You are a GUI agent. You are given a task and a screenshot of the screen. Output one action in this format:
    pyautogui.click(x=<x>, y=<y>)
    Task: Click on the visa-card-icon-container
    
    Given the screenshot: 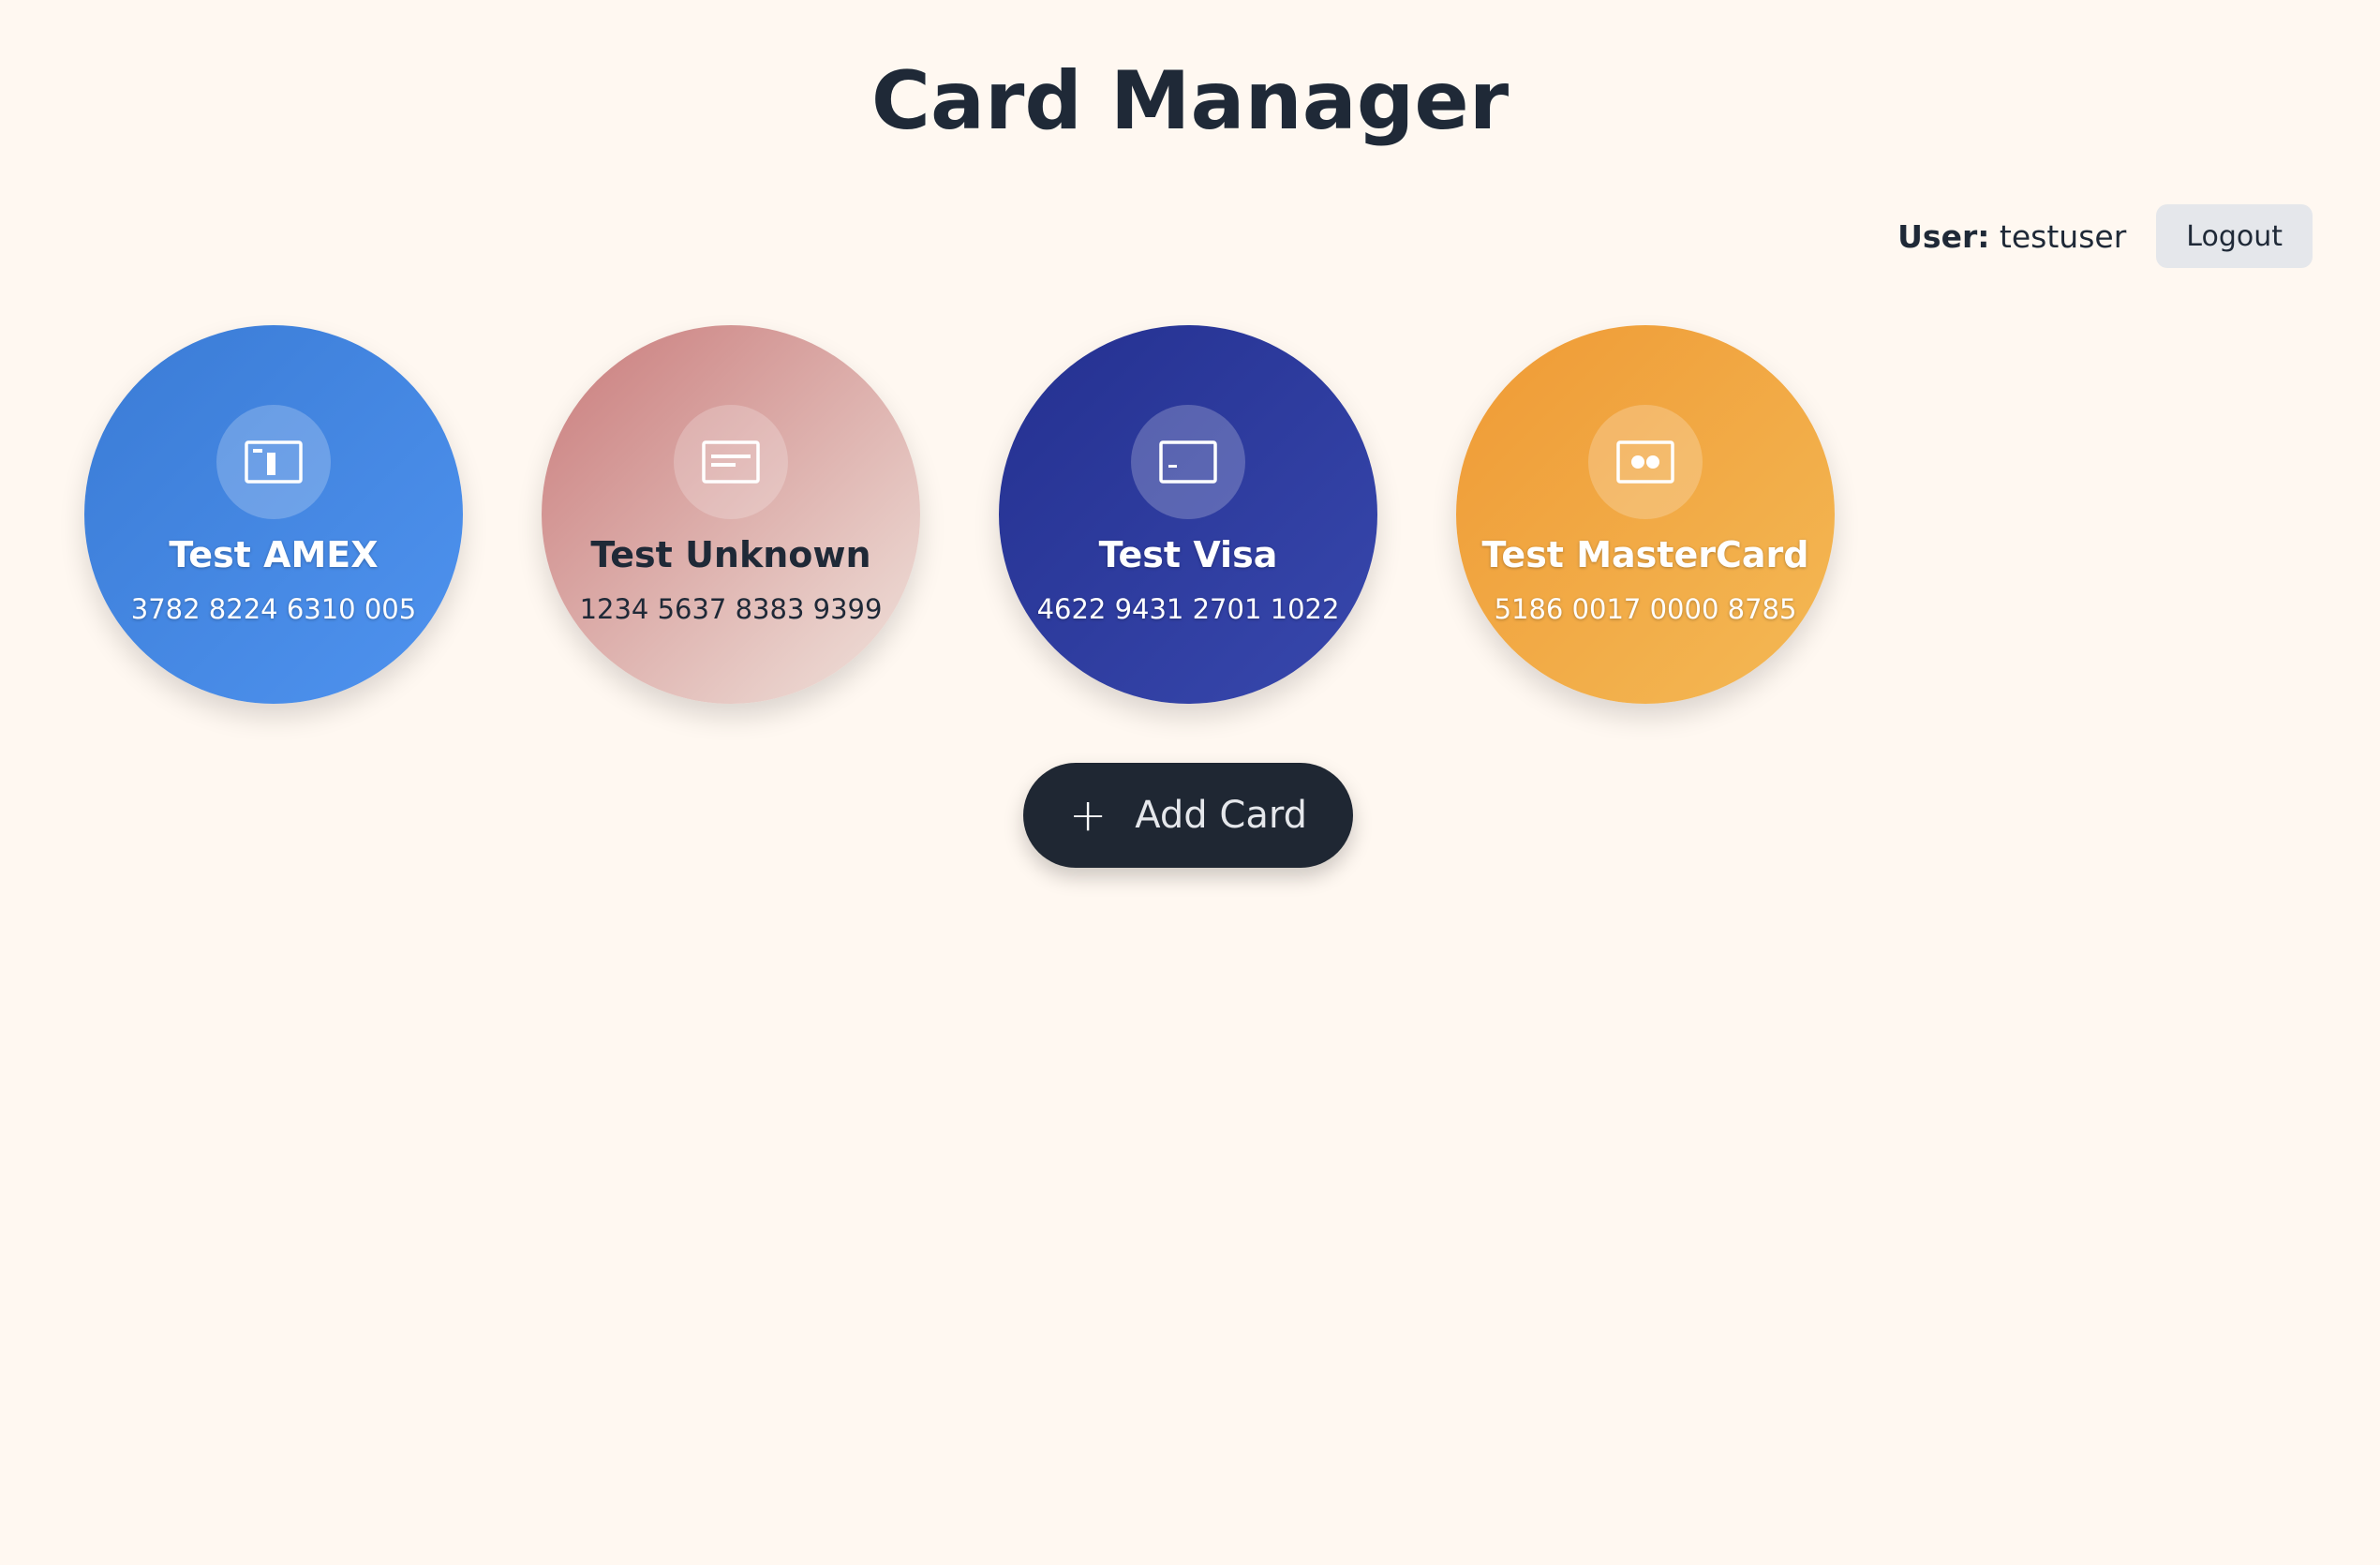 What is the action you would take?
    pyautogui.click(x=1188, y=462)
    